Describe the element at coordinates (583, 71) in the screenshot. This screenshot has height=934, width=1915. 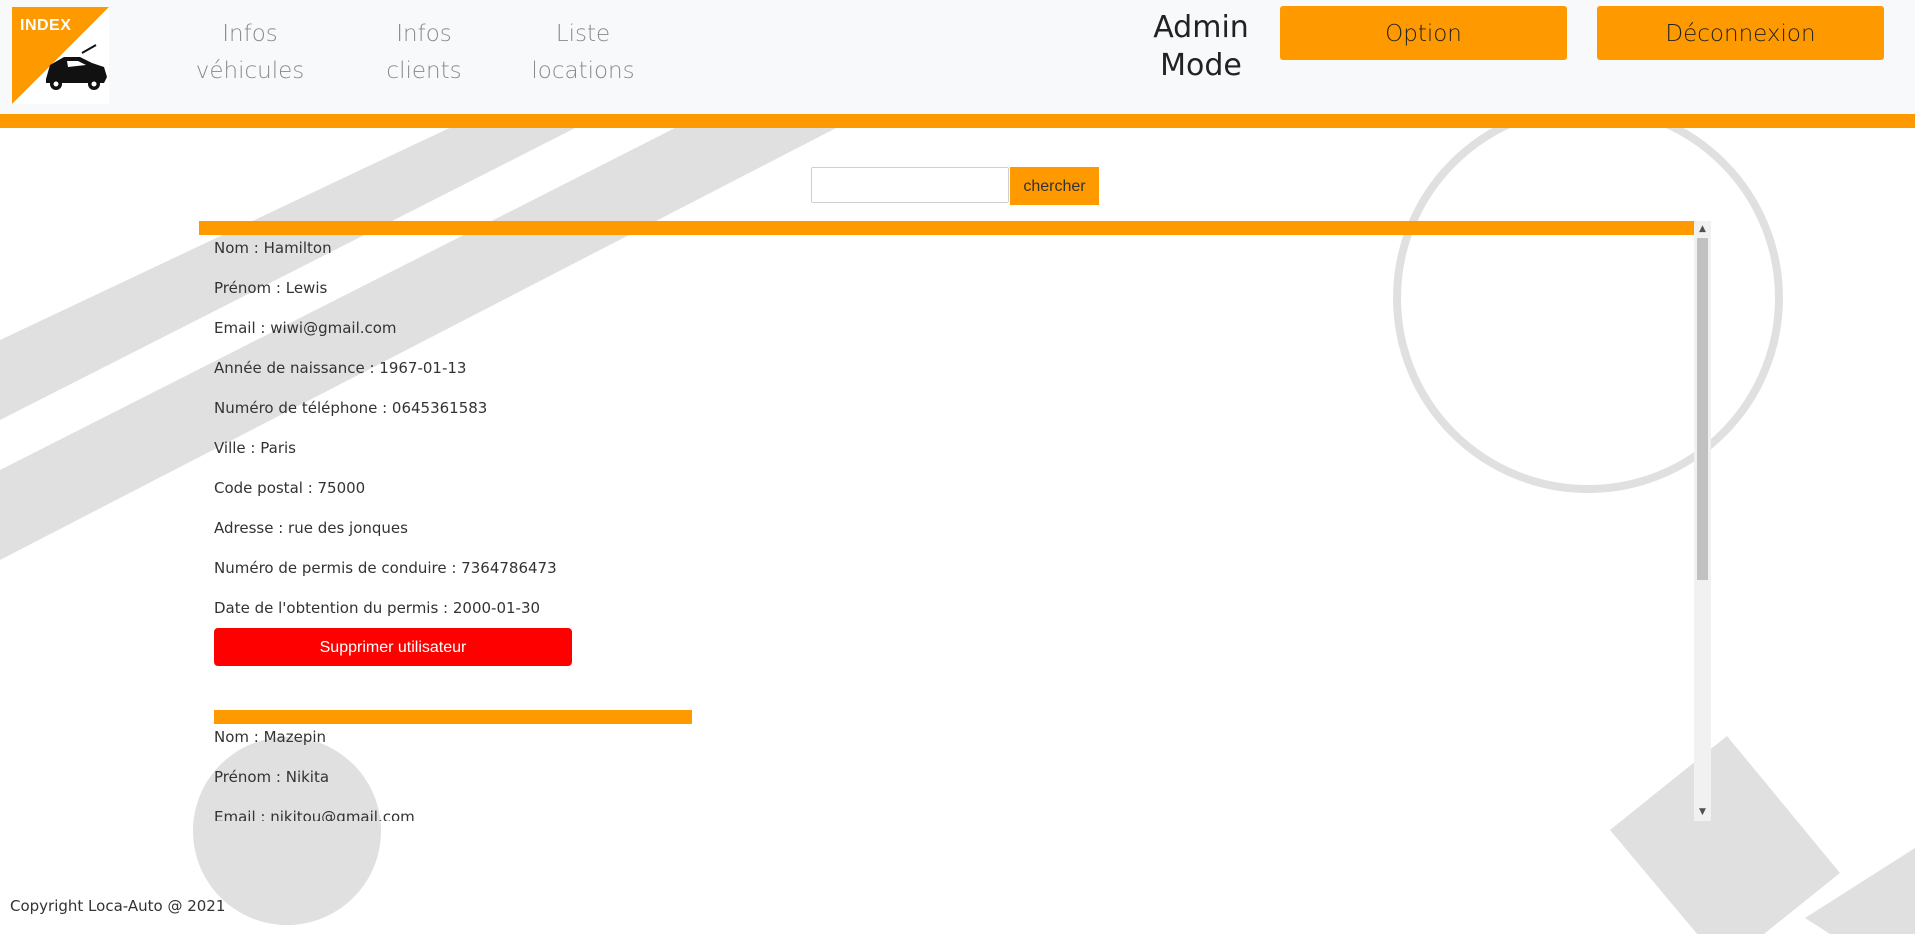
I see `nav-link-label-line2: locations` at that location.